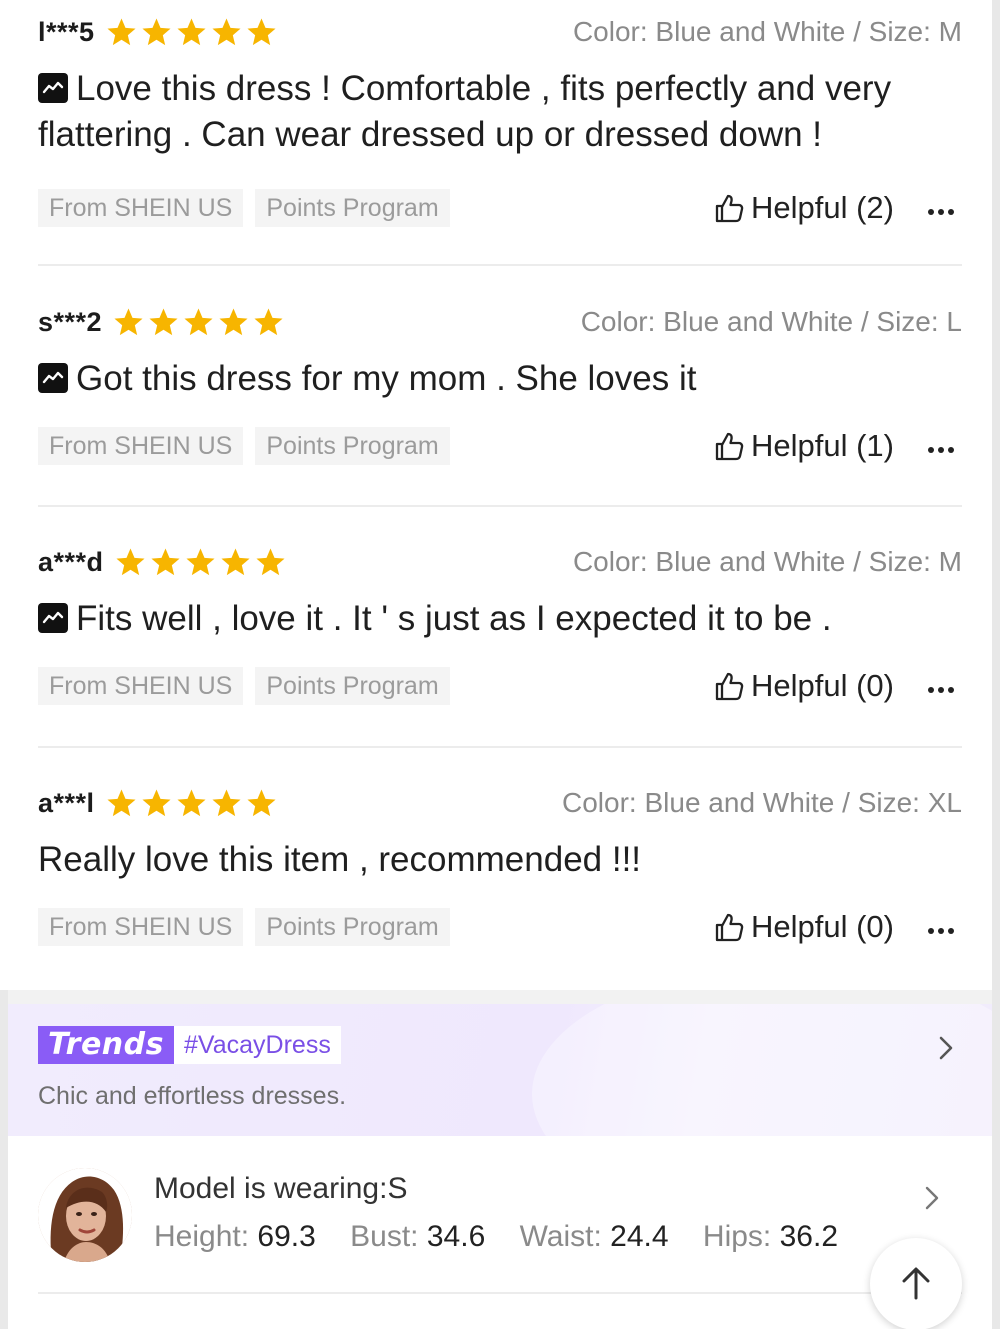 The width and height of the screenshot is (1000, 1329). I want to click on review-variant-meta: Color: Blue and White / Size: XL, so click(762, 802).